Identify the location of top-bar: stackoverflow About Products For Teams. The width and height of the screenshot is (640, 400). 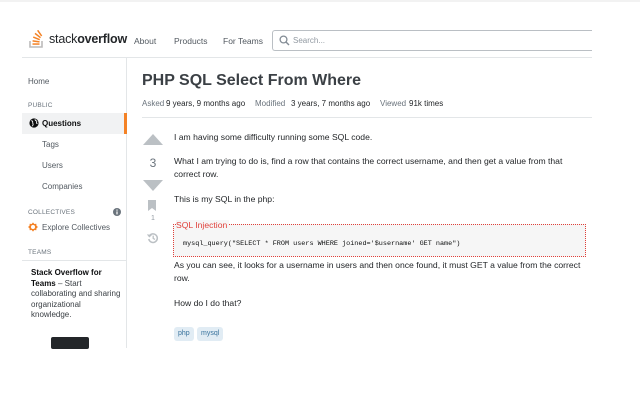
(320, 29).